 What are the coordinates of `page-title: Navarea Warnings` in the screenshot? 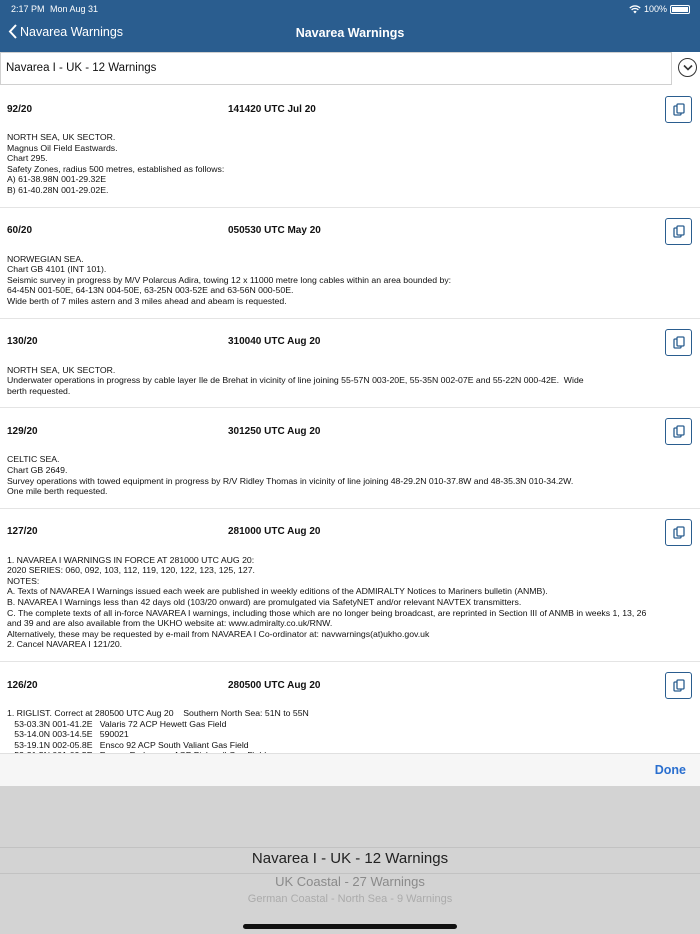 It's located at (350, 33).